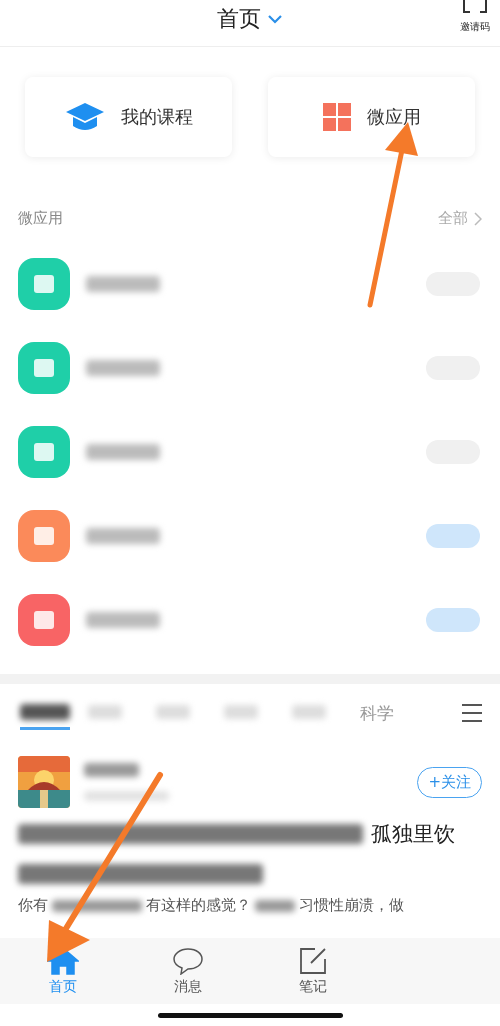  What do you see at coordinates (371, 117) in the screenshot?
I see `shortcut-card: 微应用` at bounding box center [371, 117].